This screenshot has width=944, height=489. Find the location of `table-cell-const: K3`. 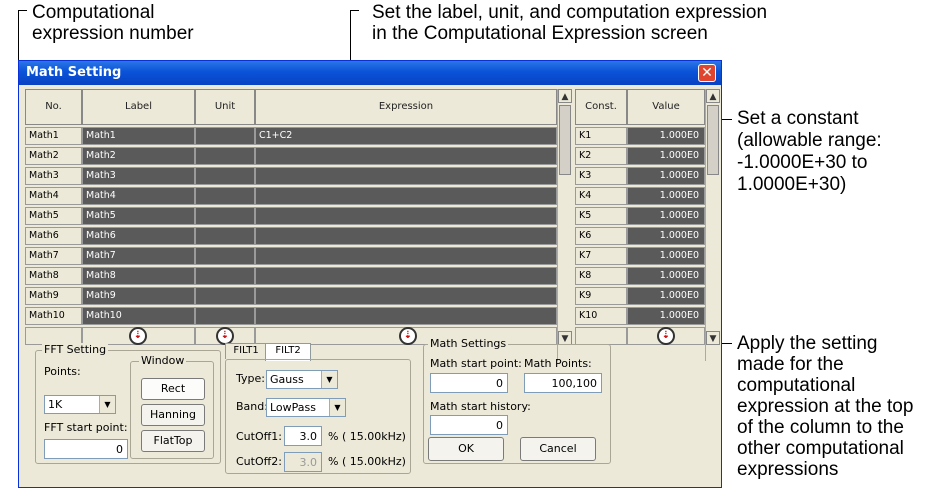

table-cell-const: K3 is located at coordinates (601, 176).